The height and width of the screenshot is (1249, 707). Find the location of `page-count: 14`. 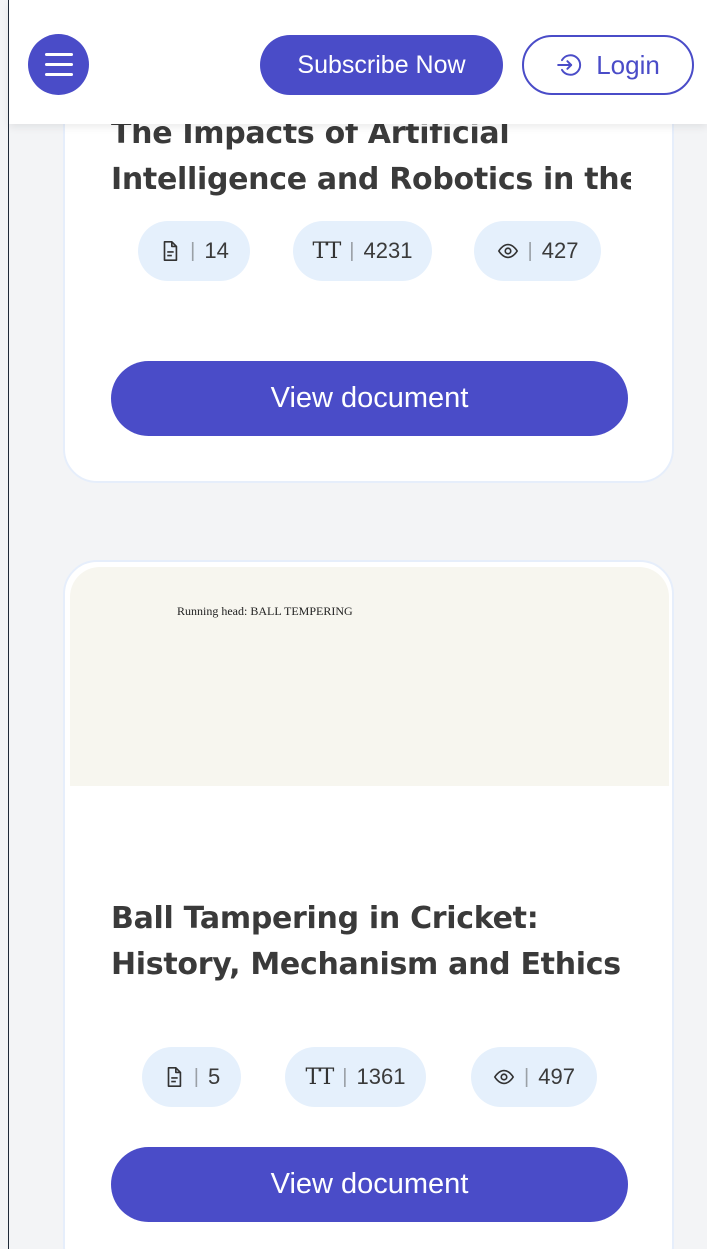

page-count: 14 is located at coordinates (216, 250).